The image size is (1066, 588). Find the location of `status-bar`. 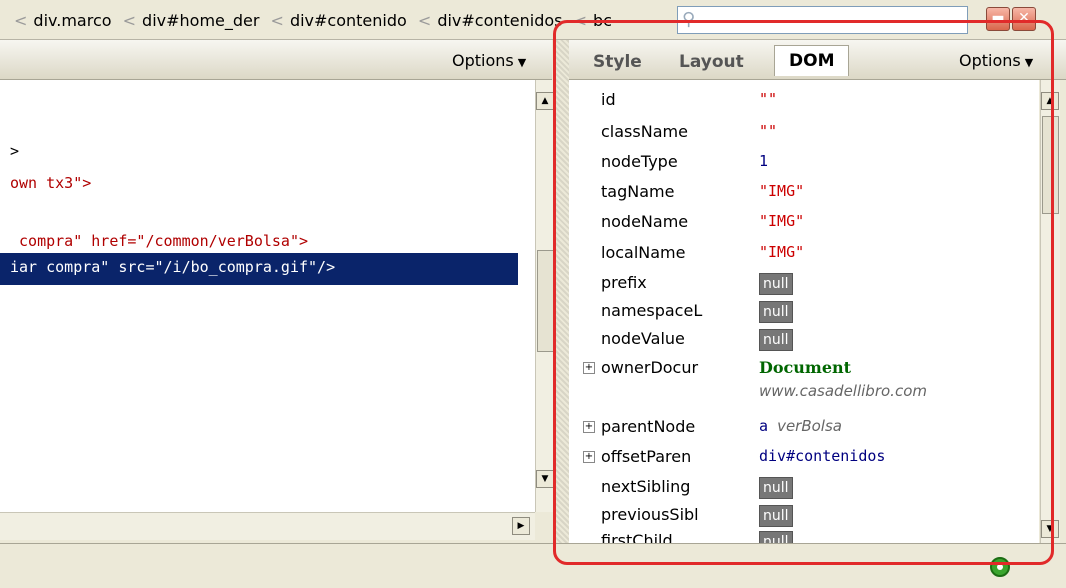

status-bar is located at coordinates (533, 565).